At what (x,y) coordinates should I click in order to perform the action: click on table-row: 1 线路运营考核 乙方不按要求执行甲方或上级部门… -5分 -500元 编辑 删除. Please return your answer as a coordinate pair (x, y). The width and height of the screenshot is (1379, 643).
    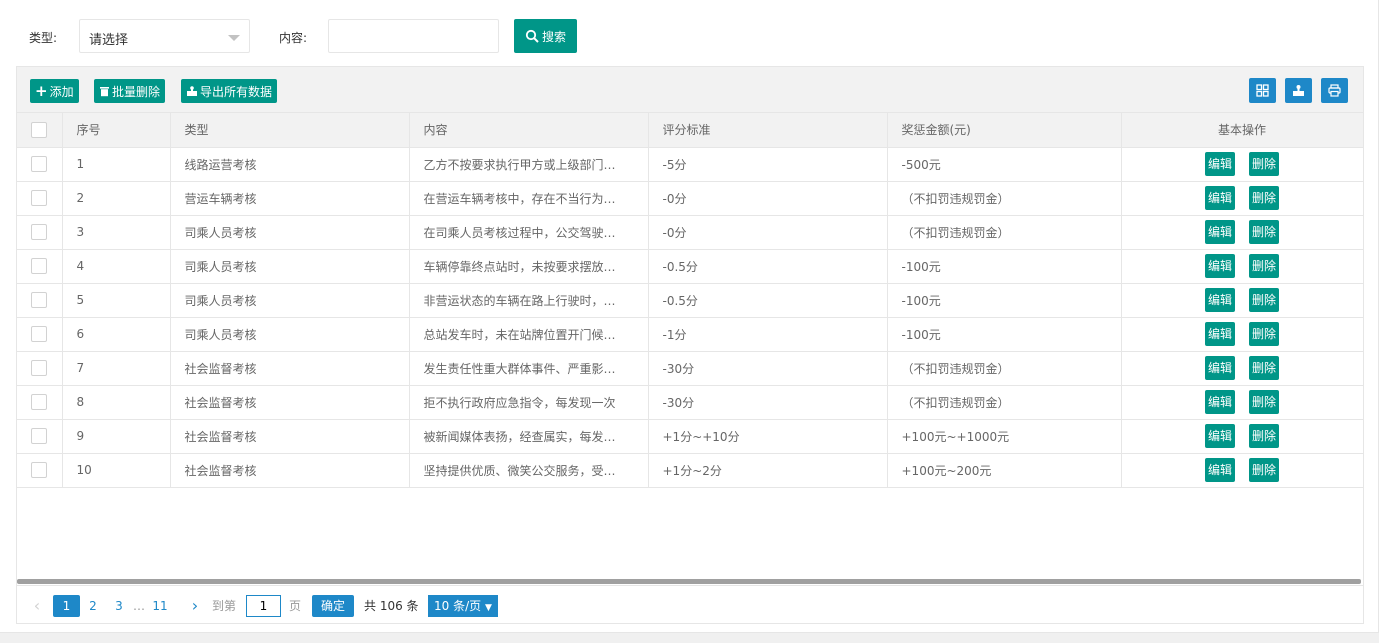
    Looking at the image, I should click on (690, 164).